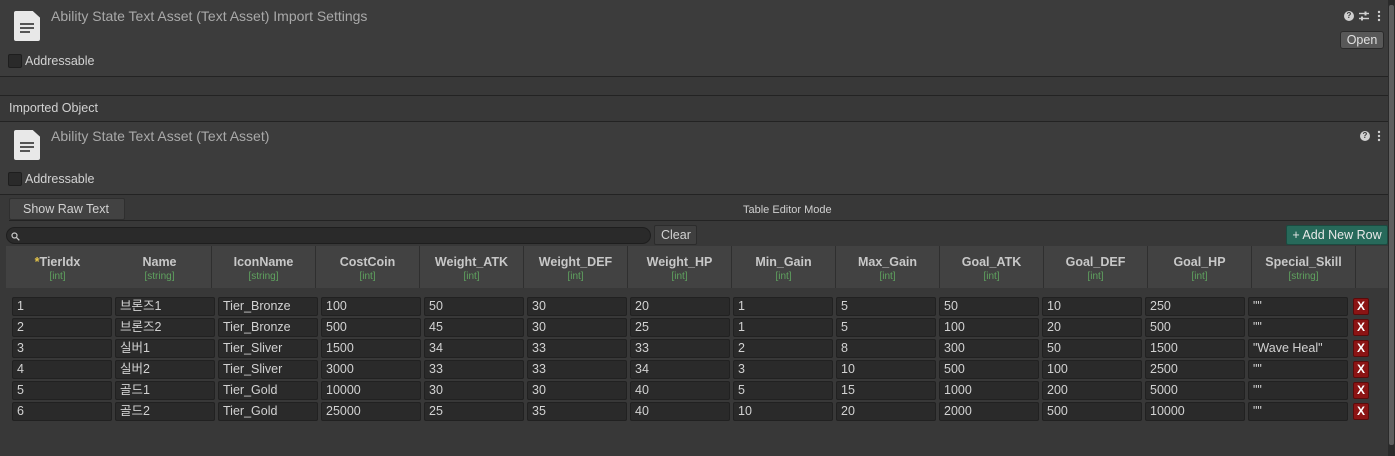 This screenshot has width=1395, height=456. Describe the element at coordinates (165, 390) in the screenshot. I see `table-cell-name: 골드1` at that location.